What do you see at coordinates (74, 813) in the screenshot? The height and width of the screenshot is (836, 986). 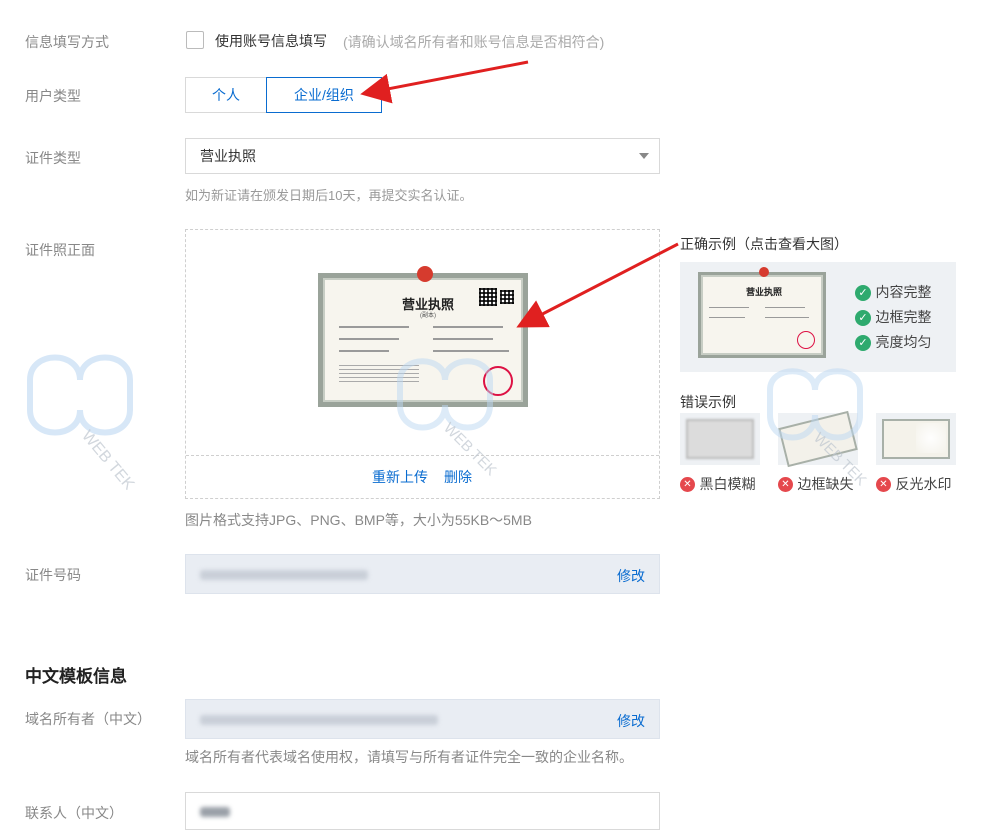 I see `contact-label: 联系人（中文）` at bounding box center [74, 813].